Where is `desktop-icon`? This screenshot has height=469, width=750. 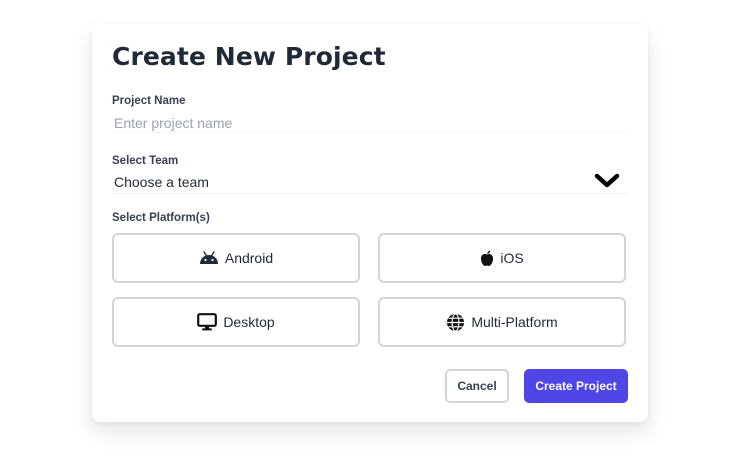 desktop-icon is located at coordinates (207, 322).